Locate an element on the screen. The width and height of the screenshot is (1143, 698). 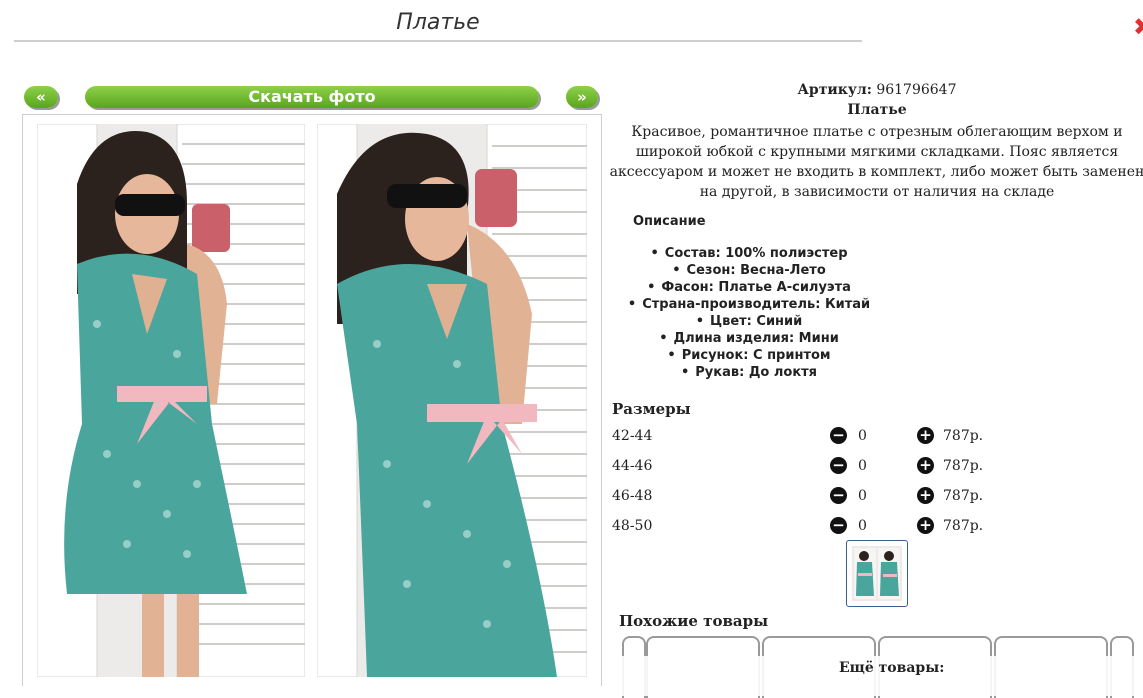
size-row: 44-46 − 0 + 787р. is located at coordinates (812, 466).